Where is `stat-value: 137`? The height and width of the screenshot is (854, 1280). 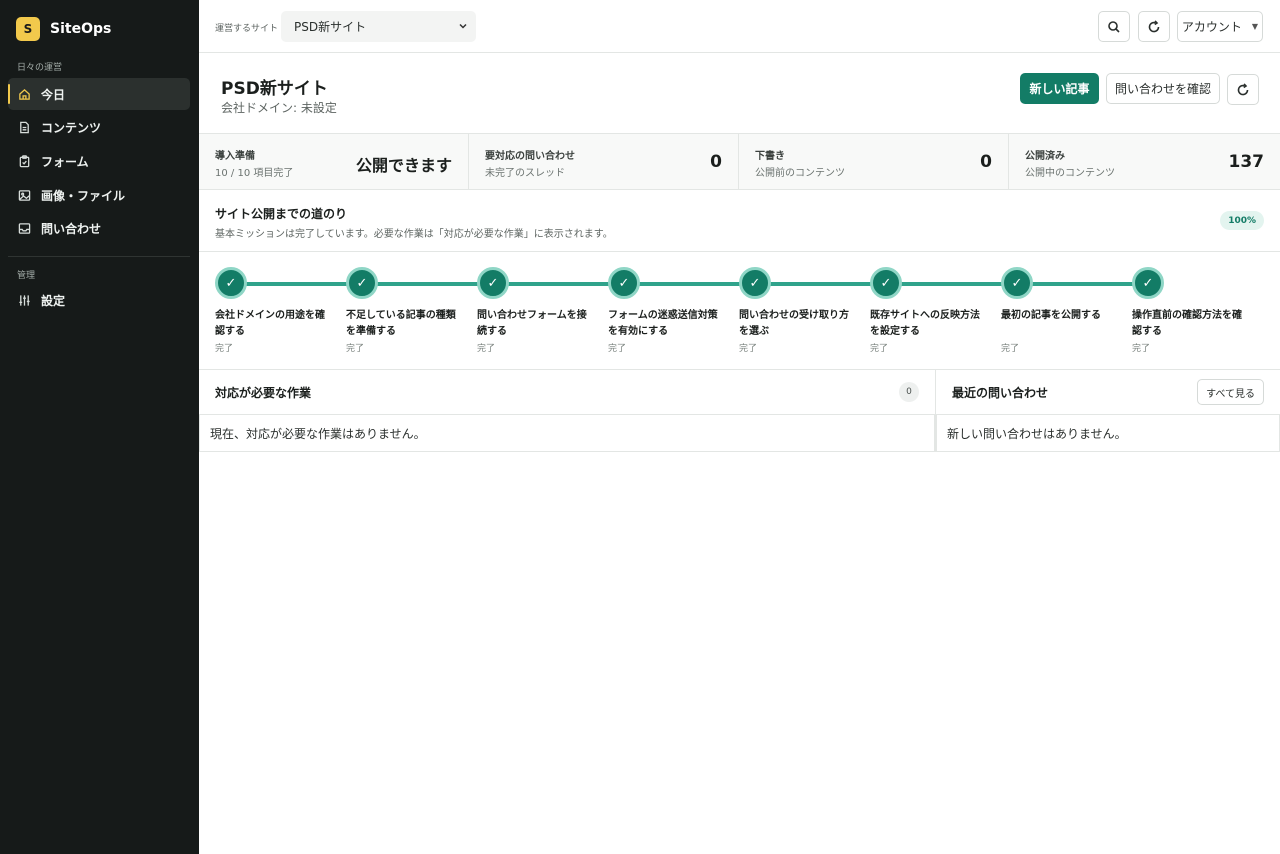
stat-value: 137 is located at coordinates (1246, 162).